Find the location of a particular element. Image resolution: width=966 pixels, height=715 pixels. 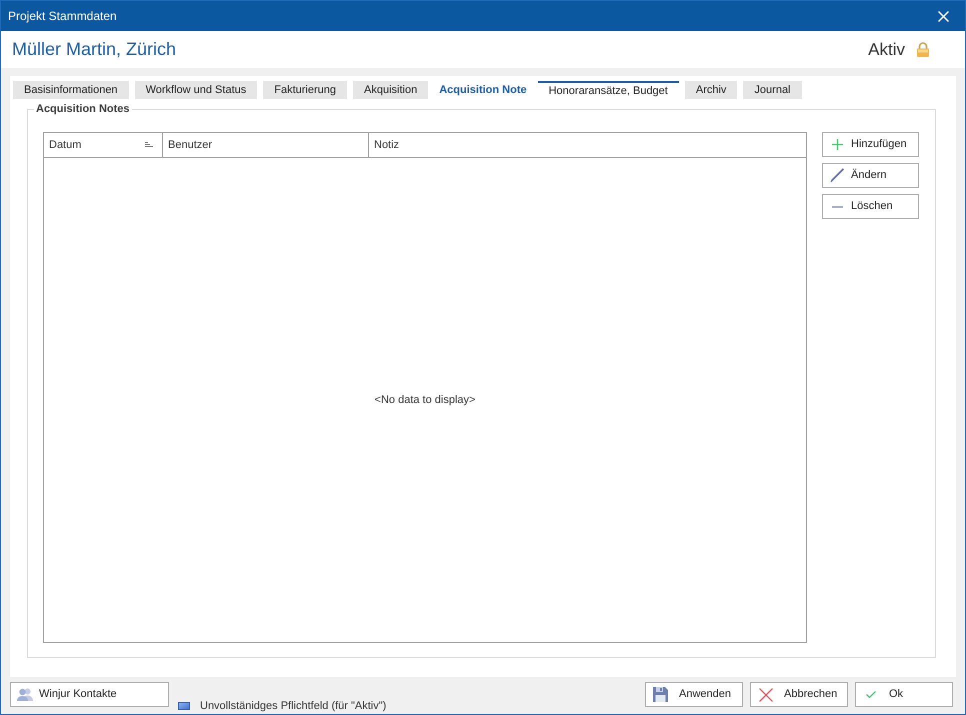

tab: Workflow und Status is located at coordinates (196, 90).